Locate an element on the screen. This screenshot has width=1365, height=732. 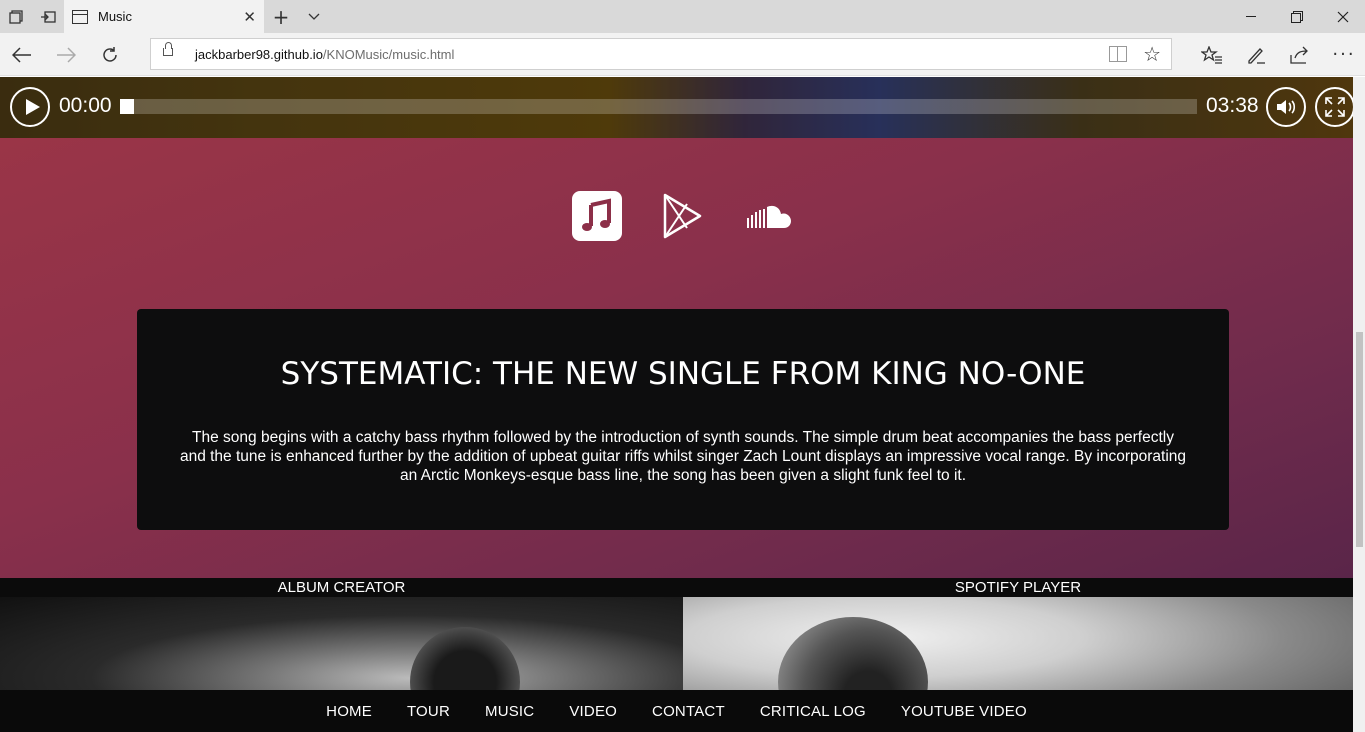
tab-sets-icon is located at coordinates (16, 16).